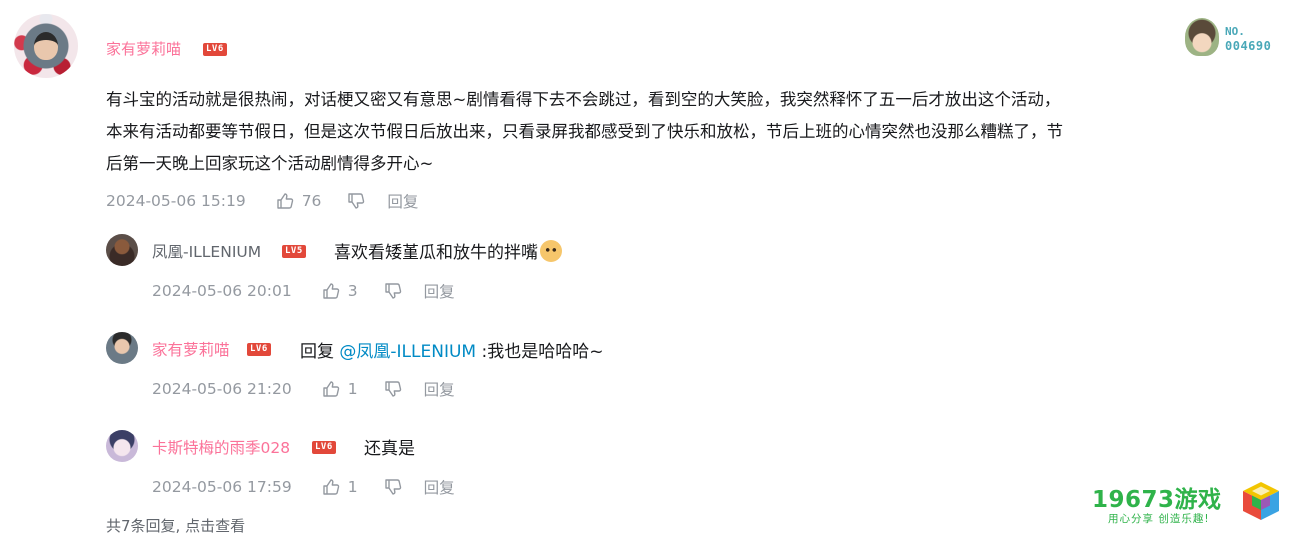 The height and width of the screenshot is (541, 1302). I want to click on main-level-badge: LV6, so click(215, 49).